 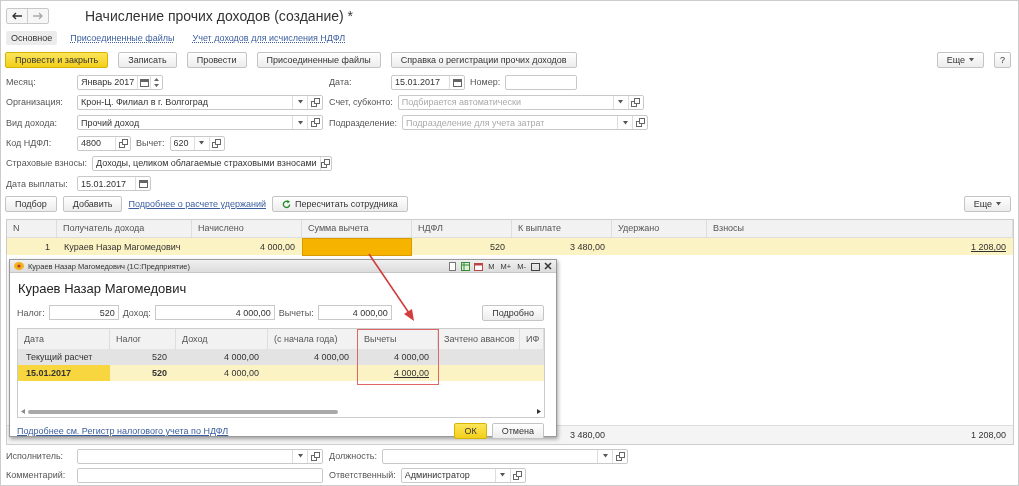 I want to click on field-label: Номер:, so click(x=485, y=82).